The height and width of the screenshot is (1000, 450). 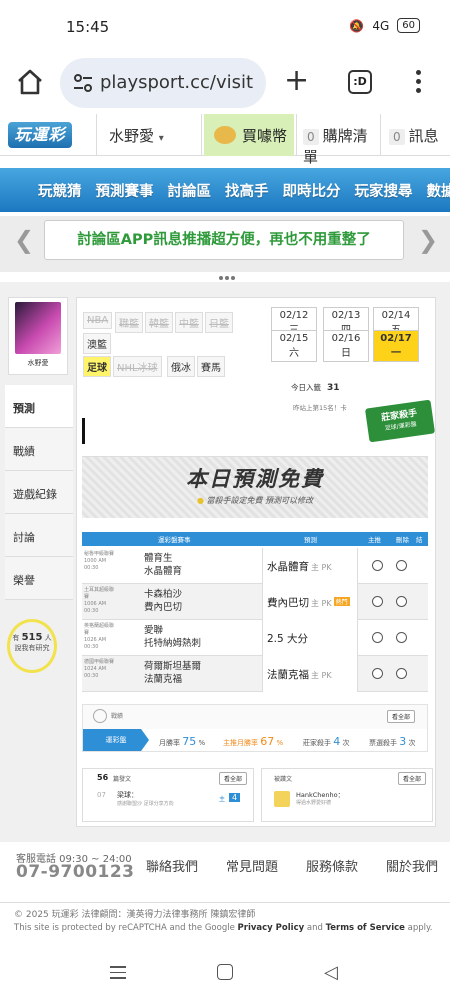 What do you see at coordinates (346, 346) in the screenshot?
I see `date-0216: 02/16 日` at bounding box center [346, 346].